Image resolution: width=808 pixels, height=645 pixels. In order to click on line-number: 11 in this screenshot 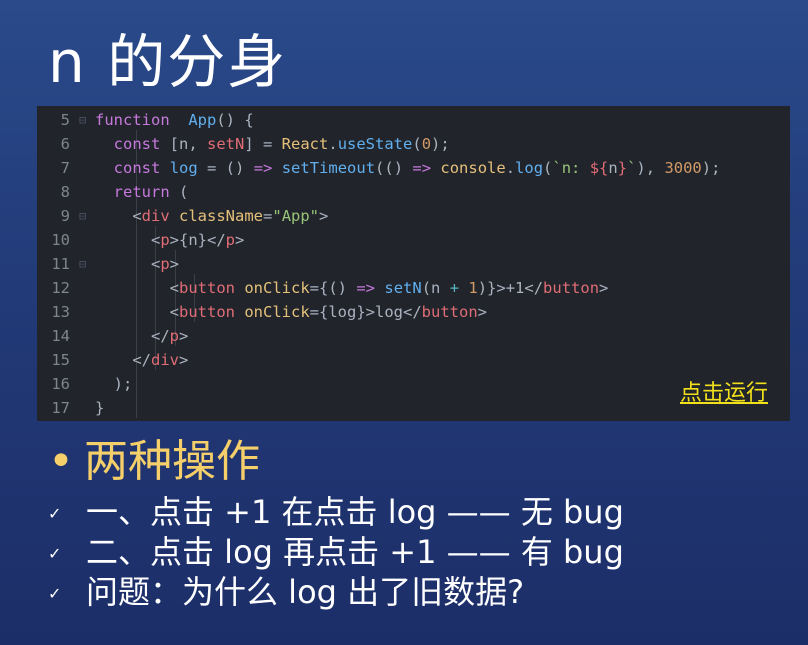, I will do `click(60, 264)`.